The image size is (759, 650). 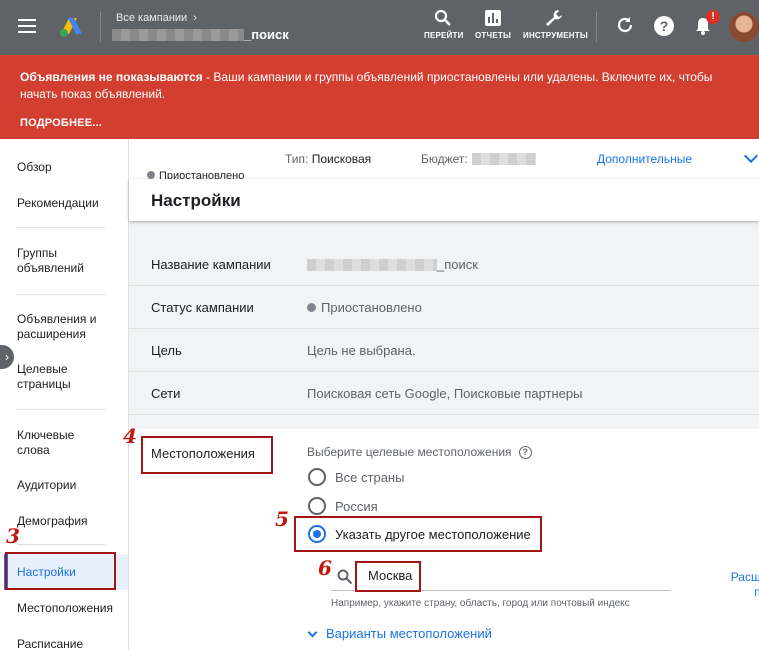 What do you see at coordinates (211, 264) in the screenshot?
I see `setting-label: Название кампании` at bounding box center [211, 264].